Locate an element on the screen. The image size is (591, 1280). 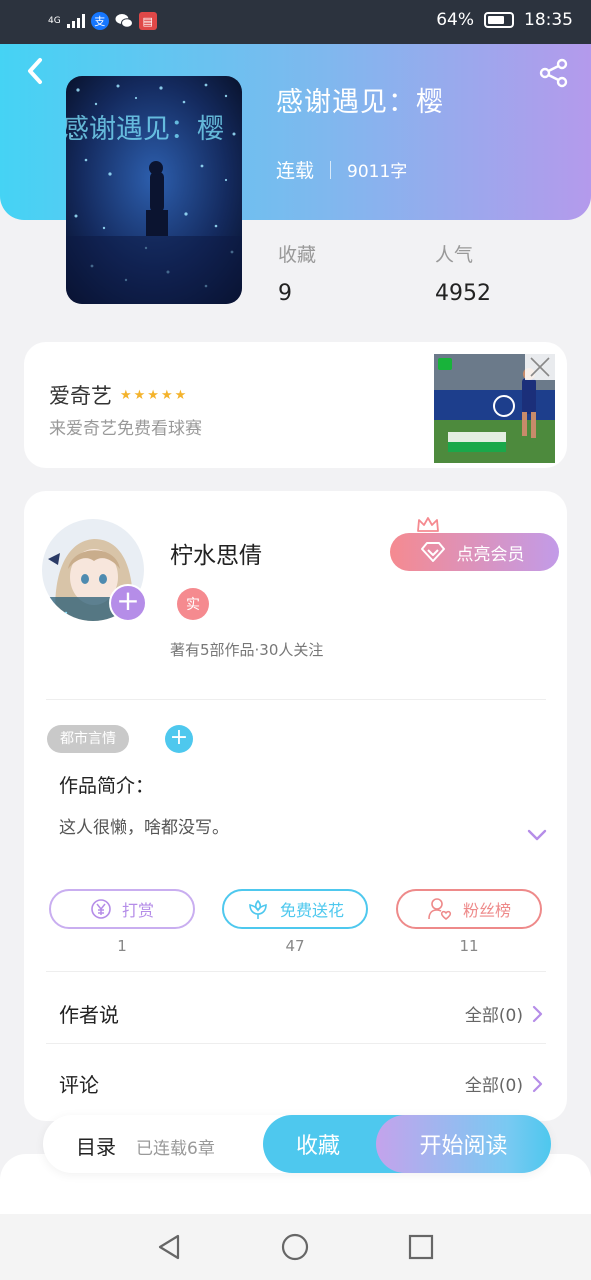
book-title: 感谢遇见：樱 is located at coordinates (360, 102).